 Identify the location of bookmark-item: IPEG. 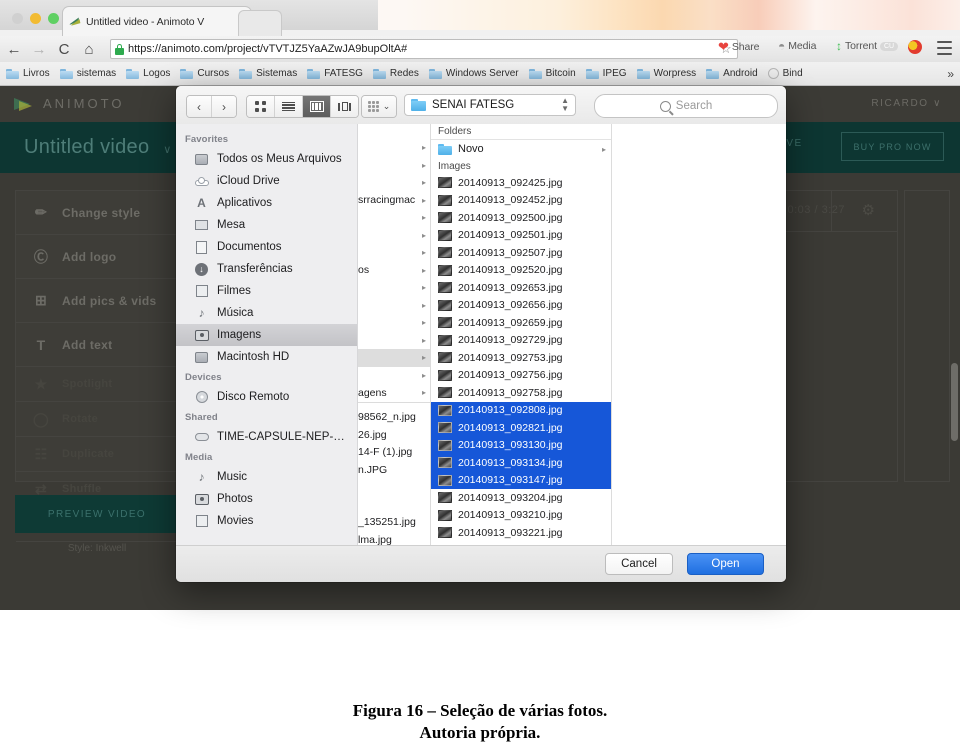
(606, 73).